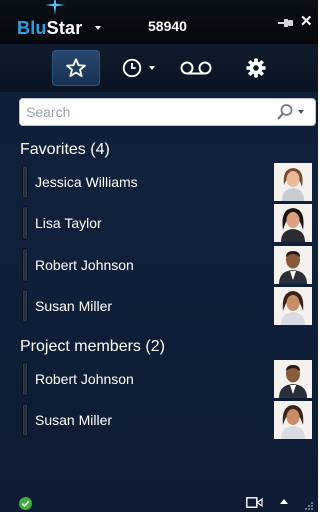 Image resolution: width=320 pixels, height=512 pixels. I want to click on favorites-tab, so click(76, 68).